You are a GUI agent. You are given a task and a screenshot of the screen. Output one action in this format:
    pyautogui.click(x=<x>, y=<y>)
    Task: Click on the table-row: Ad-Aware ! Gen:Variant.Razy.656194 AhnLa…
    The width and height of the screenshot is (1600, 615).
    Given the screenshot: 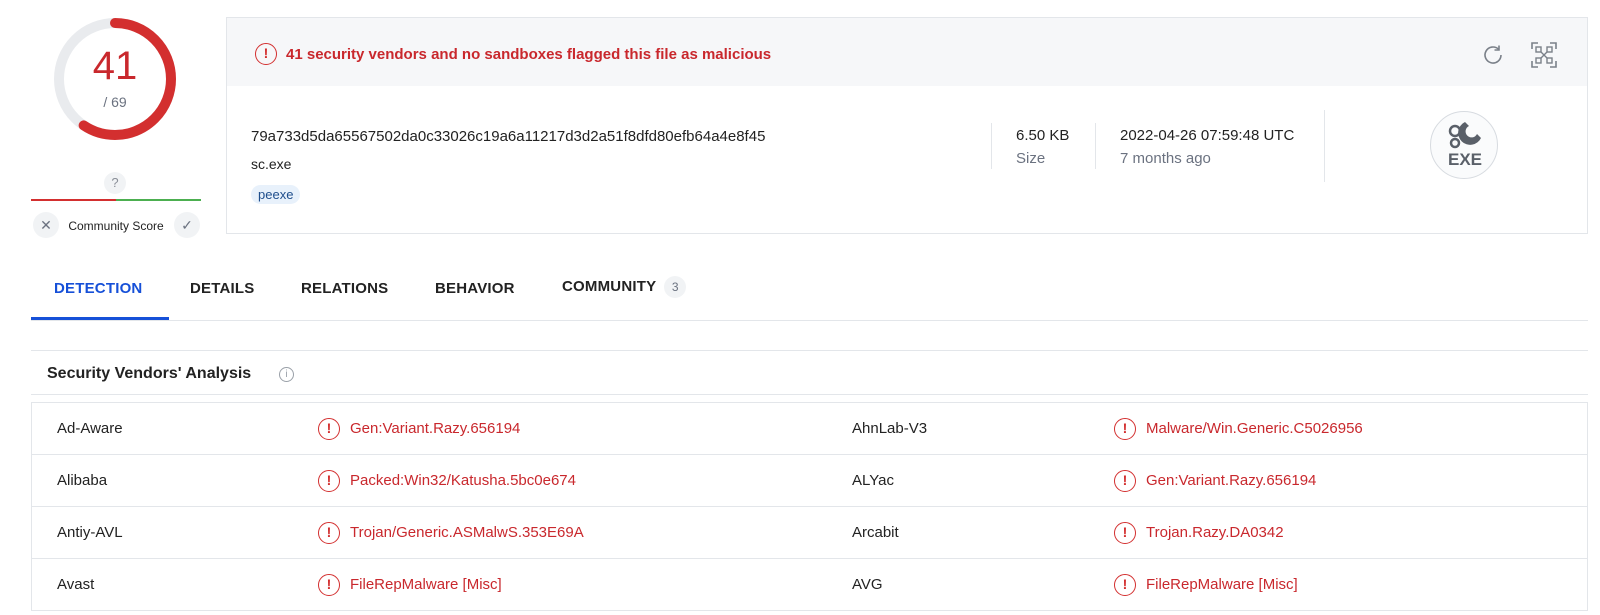 What is the action you would take?
    pyautogui.click(x=809, y=429)
    